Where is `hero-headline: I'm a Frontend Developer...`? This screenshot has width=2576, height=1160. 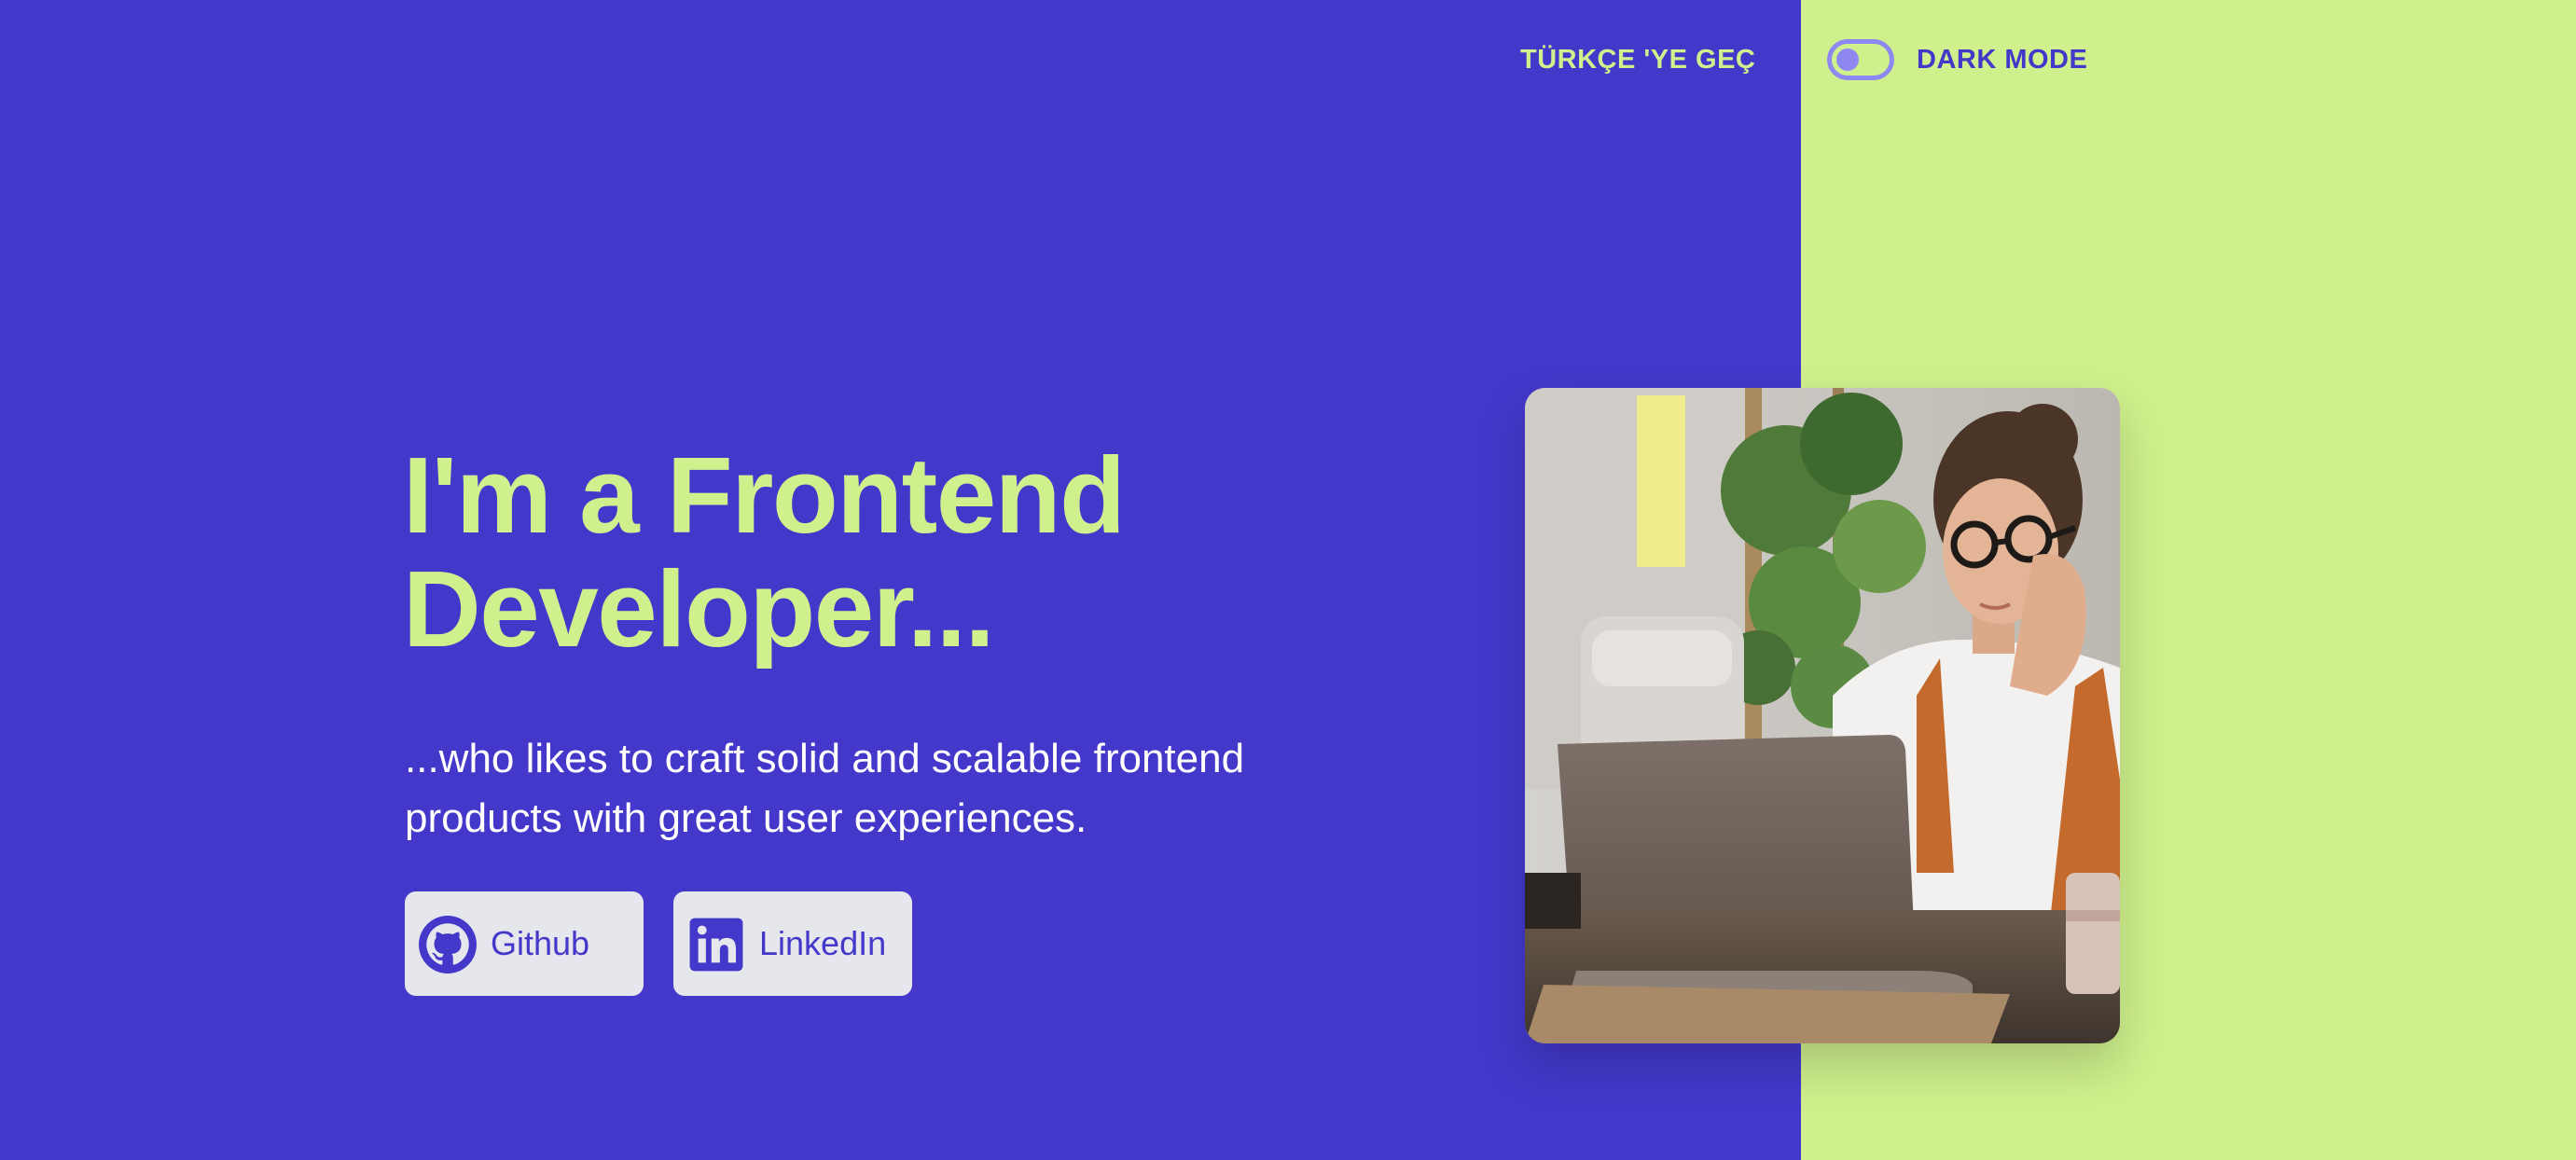 hero-headline: I'm a Frontend Developer... is located at coordinates (869, 552).